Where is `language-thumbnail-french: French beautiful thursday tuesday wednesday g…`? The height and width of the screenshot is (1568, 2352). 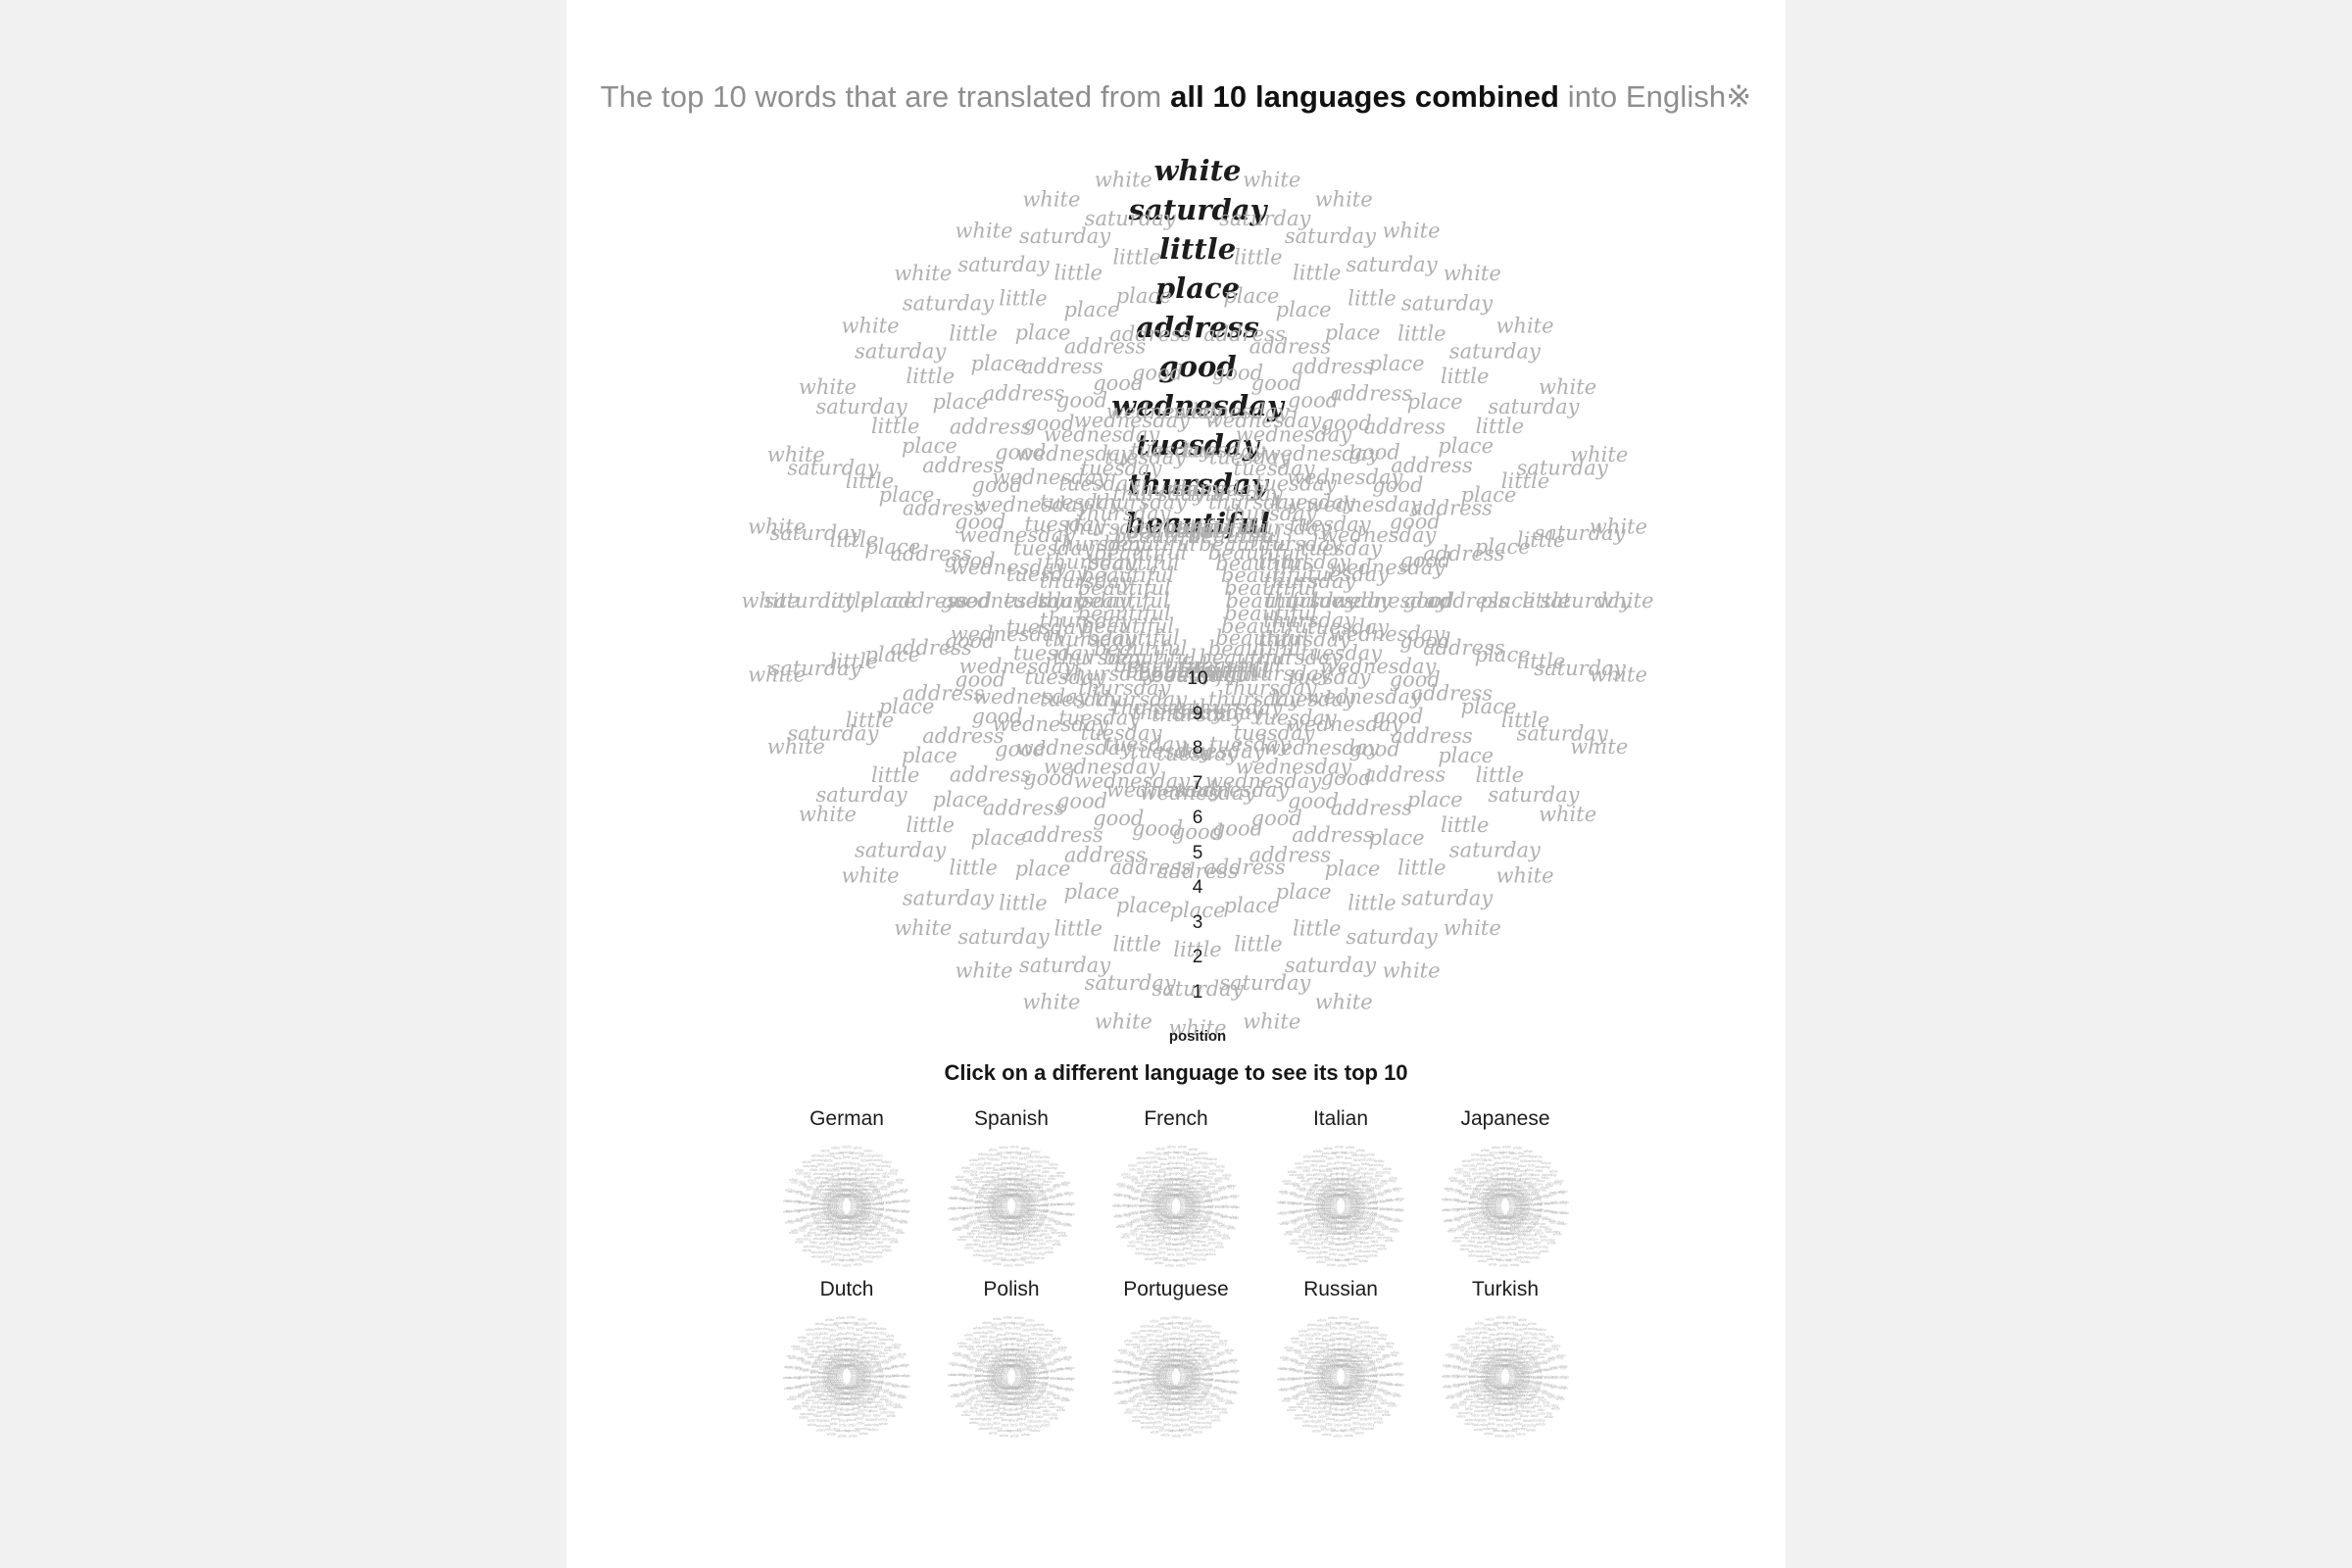
language-thumbnail-french: French beautiful thursday tuesday wednesday g… is located at coordinates (1176, 1189).